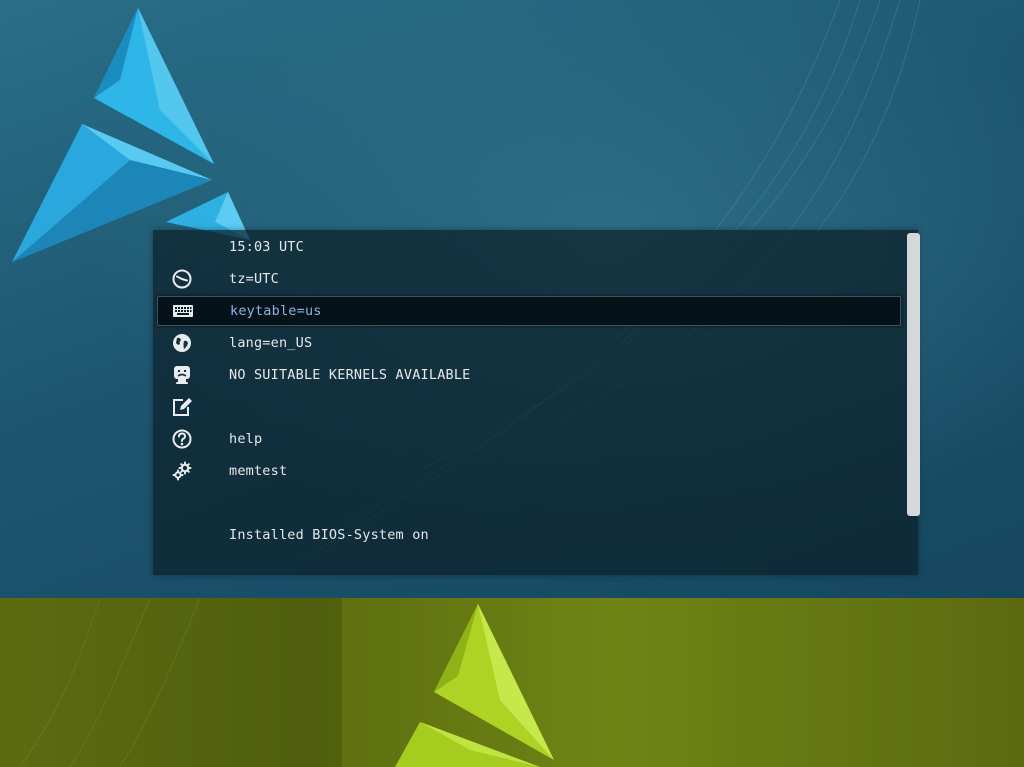  Describe the element at coordinates (528, 343) in the screenshot. I see `menu-item-language: lang=en_US` at that location.